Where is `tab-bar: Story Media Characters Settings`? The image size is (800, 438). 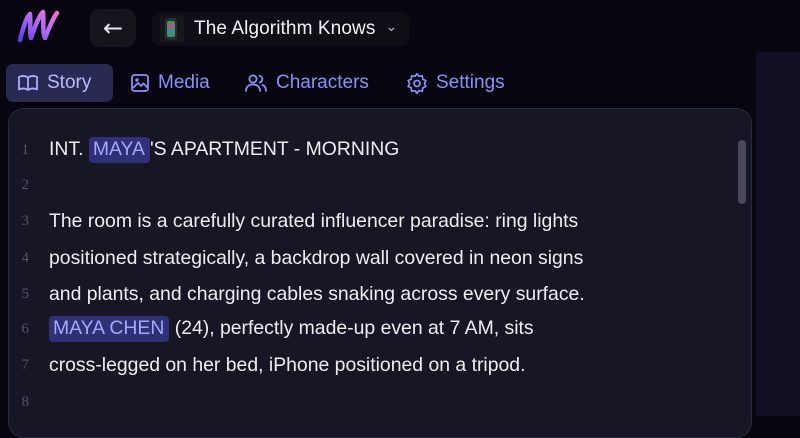
tab-bar: Story Media Characters Settings is located at coordinates (380, 83).